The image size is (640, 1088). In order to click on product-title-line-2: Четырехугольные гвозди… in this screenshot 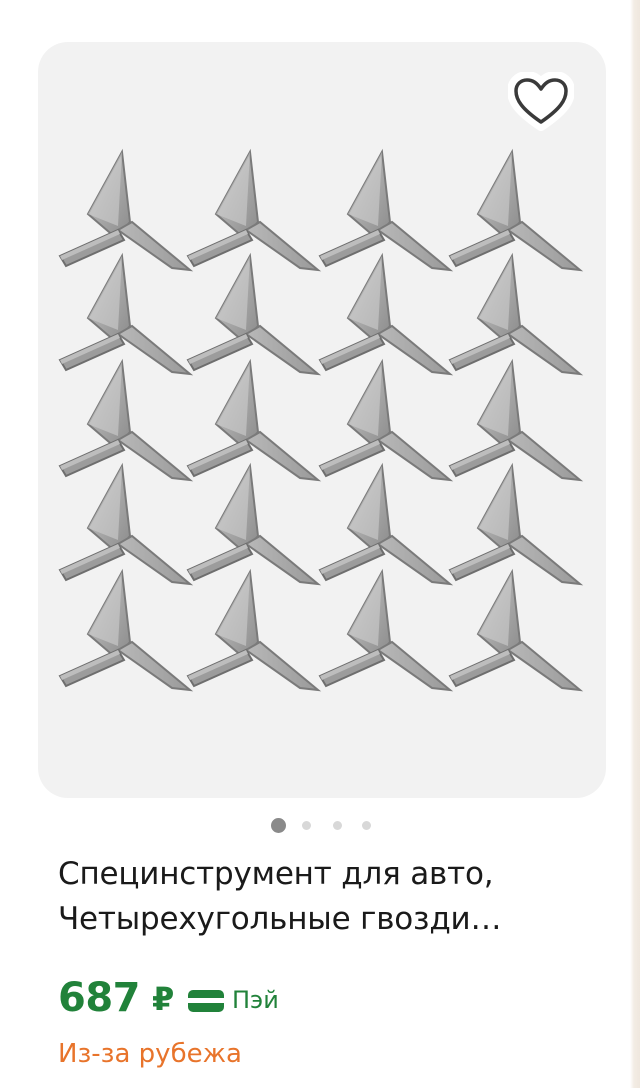, I will do `click(280, 919)`.